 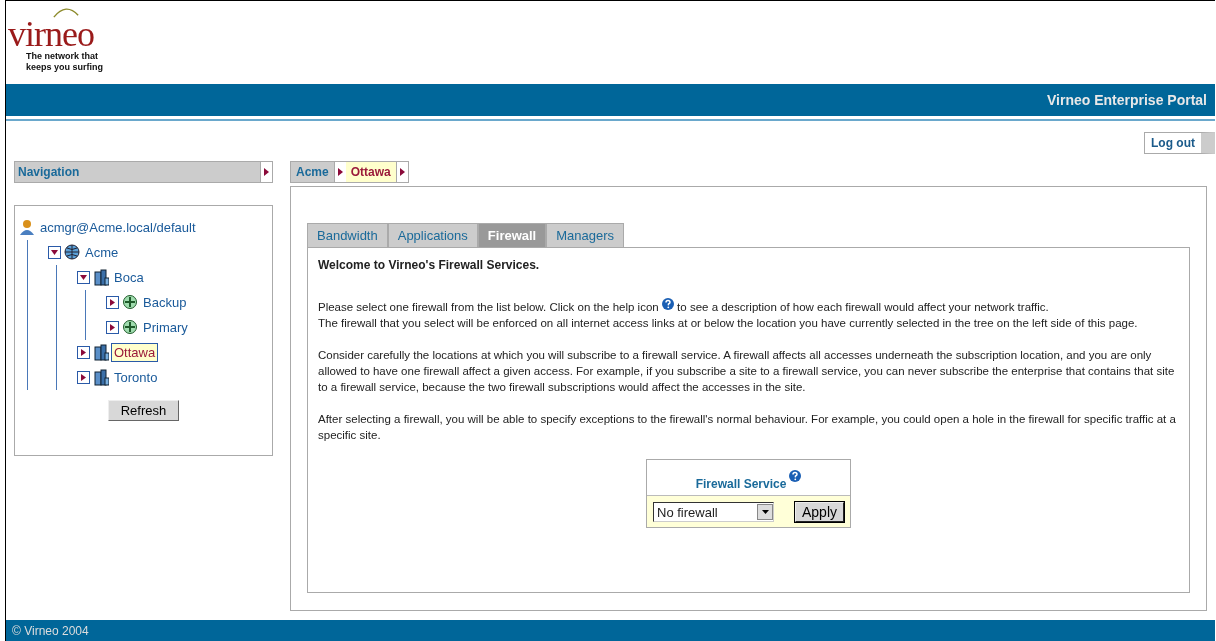 I want to click on breadcrumb-item: Ottawa, so click(x=370, y=172).